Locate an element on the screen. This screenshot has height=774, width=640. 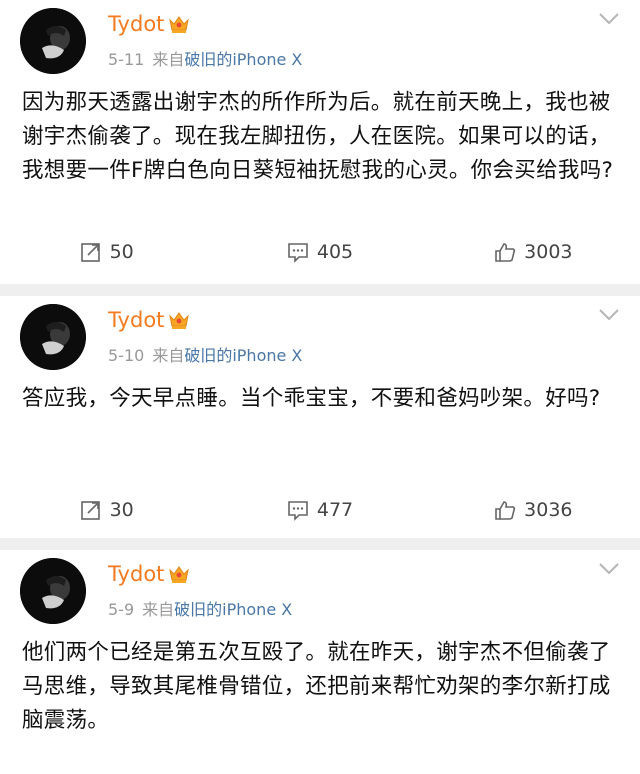
post-text: 答应我，今天早点睡。当个乖宝宝，不要和爸妈吵架。好吗? is located at coordinates (311, 398).